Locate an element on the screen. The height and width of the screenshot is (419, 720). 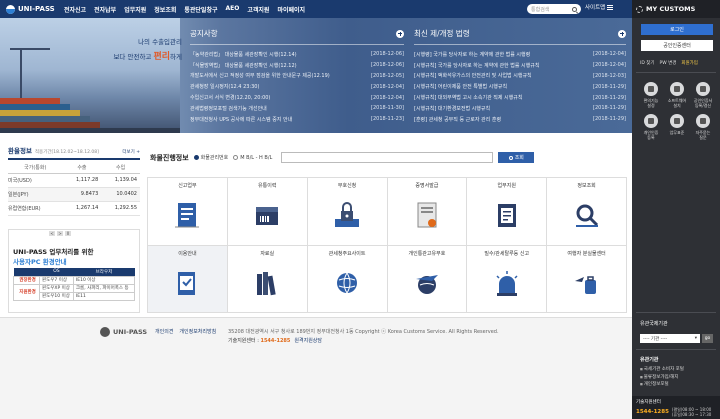
next-arrow-icon: > is located at coordinates (60, 233).